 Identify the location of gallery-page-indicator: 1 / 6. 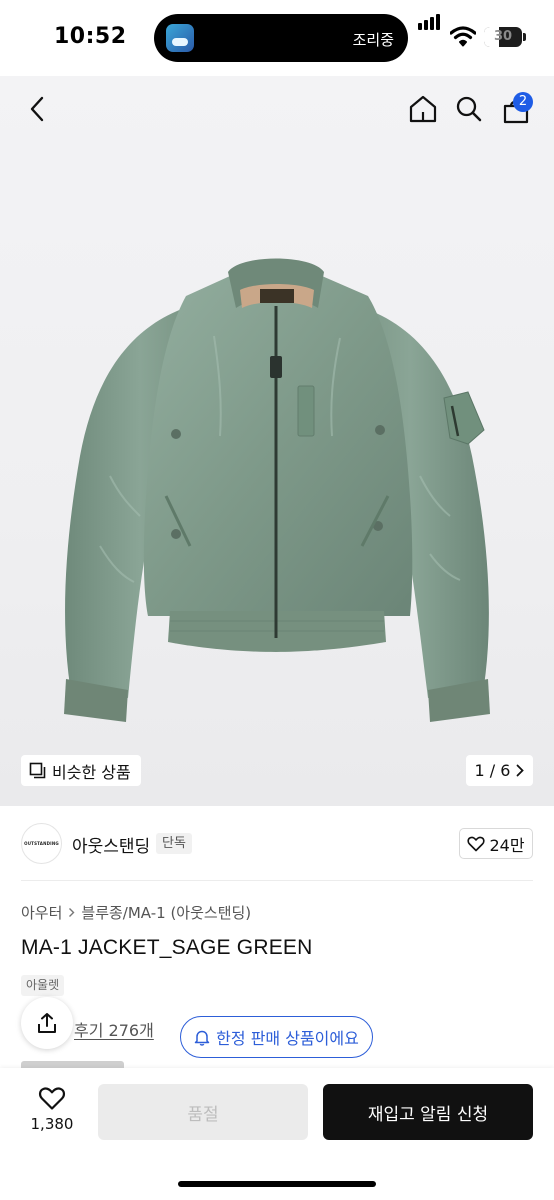
(499, 770).